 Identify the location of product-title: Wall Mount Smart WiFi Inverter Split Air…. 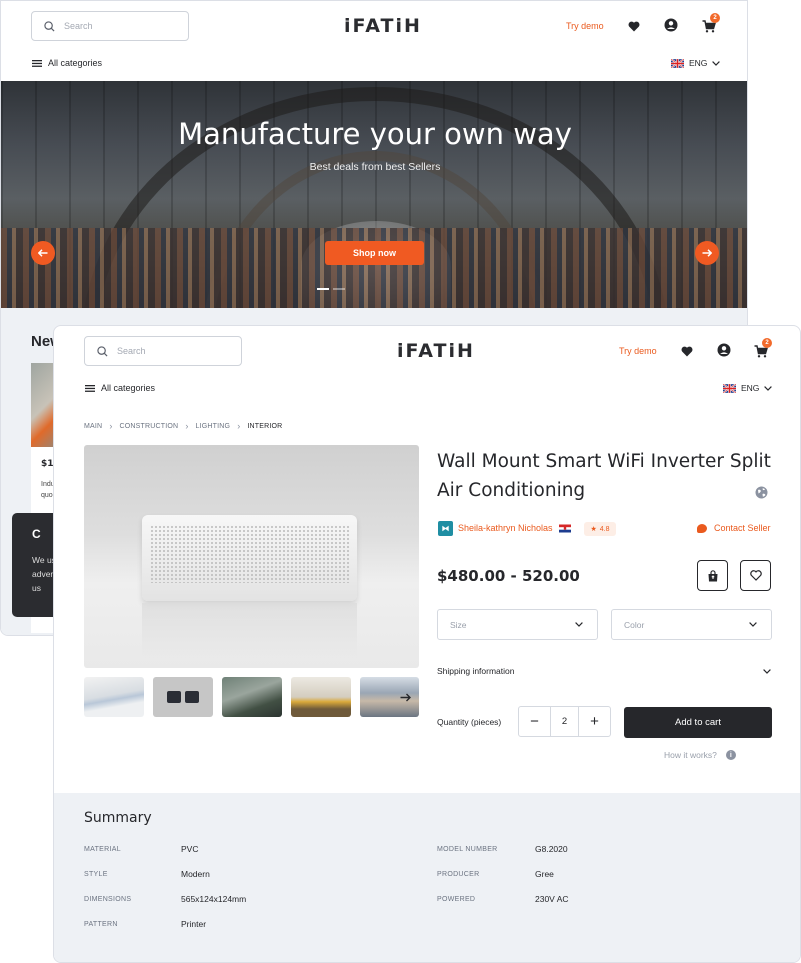
(604, 476).